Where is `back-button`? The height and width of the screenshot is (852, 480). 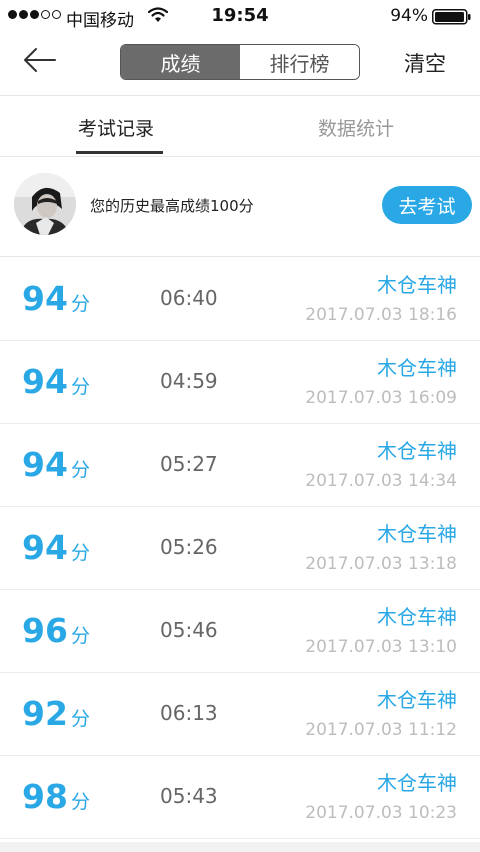 back-button is located at coordinates (42, 61).